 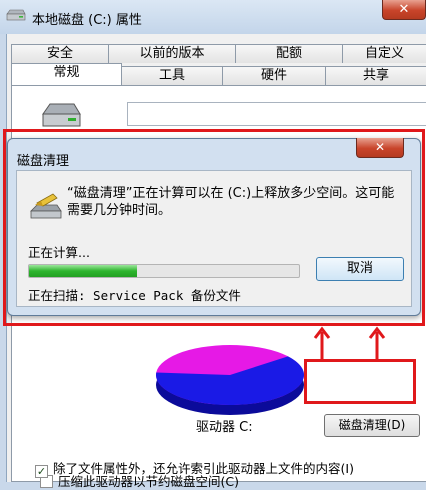 I want to click on hard-drive-icon, so click(x=61, y=115).